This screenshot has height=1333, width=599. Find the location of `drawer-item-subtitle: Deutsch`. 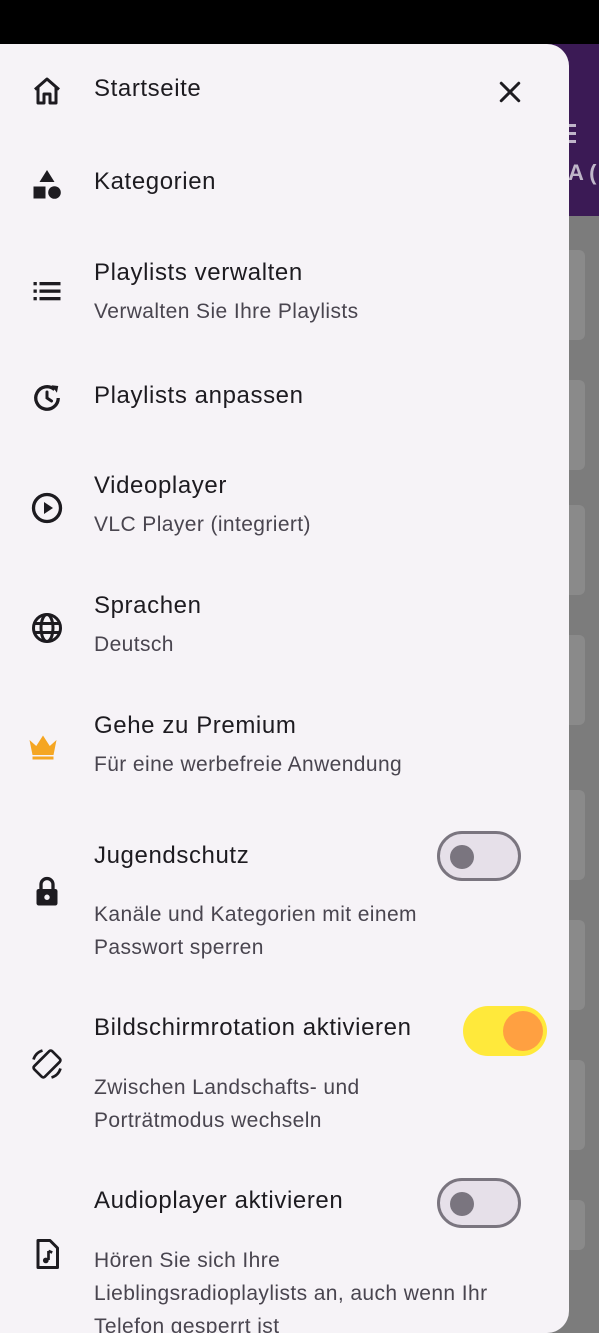

drawer-item-subtitle: Deutsch is located at coordinates (134, 644).